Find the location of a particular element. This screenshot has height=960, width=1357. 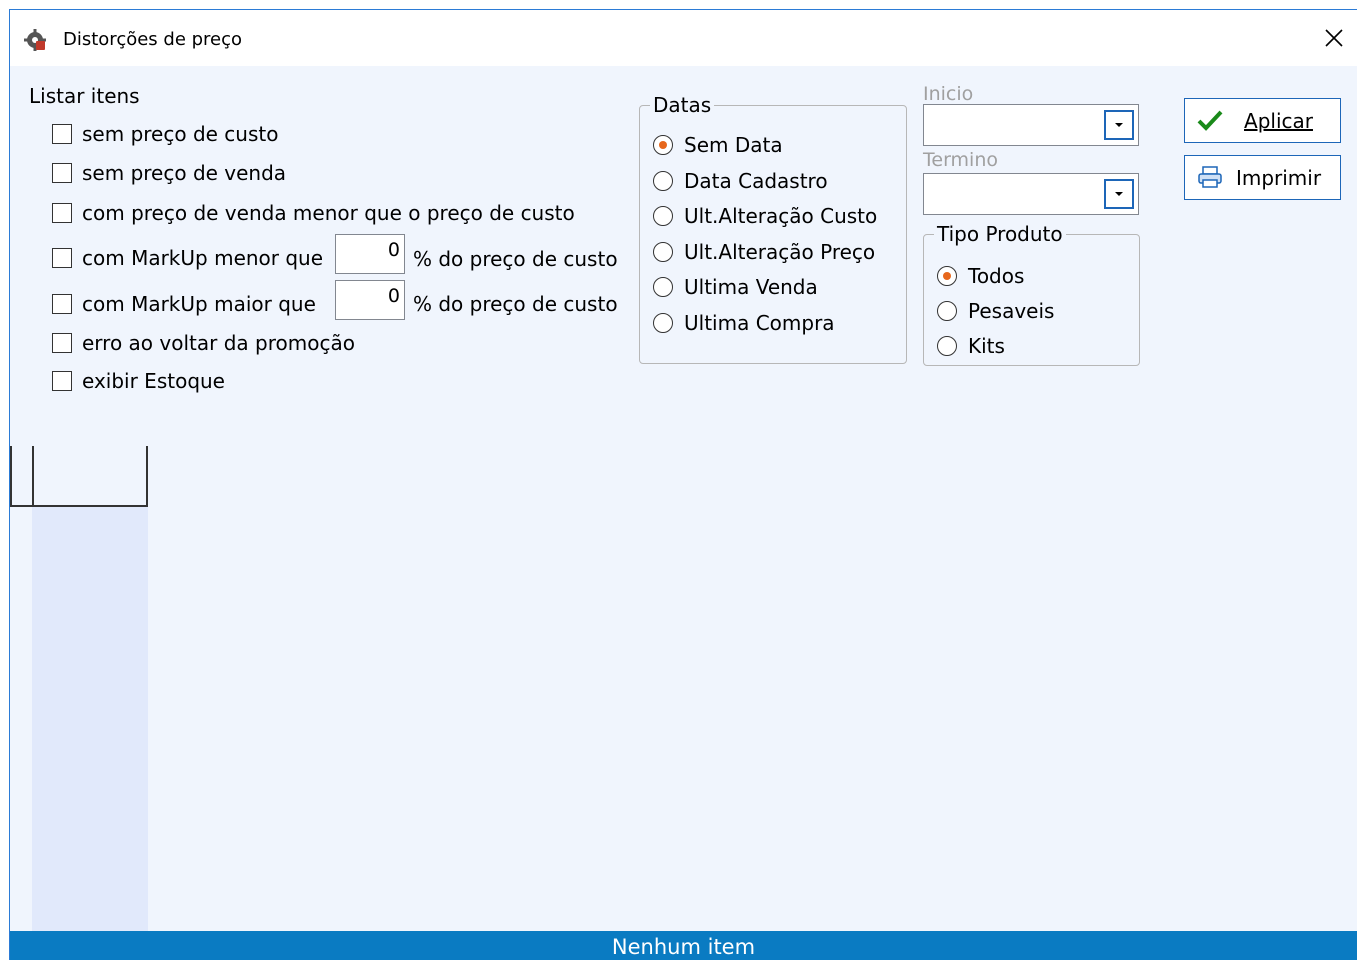

filter-erro-promocao: erro ao voltar da promoção is located at coordinates (203, 343).